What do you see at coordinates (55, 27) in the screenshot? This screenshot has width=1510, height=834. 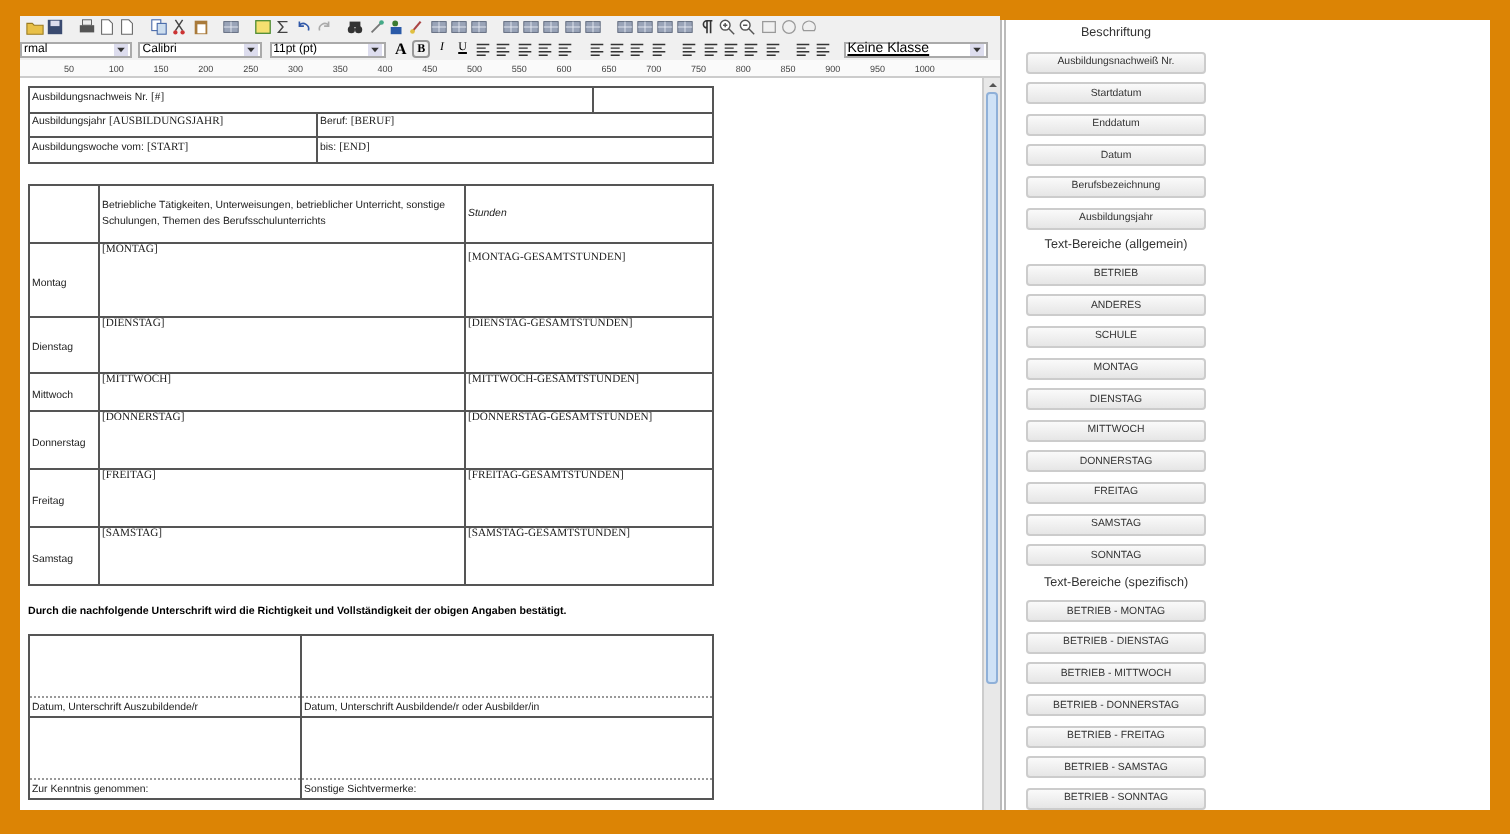 I see `save-icon` at bounding box center [55, 27].